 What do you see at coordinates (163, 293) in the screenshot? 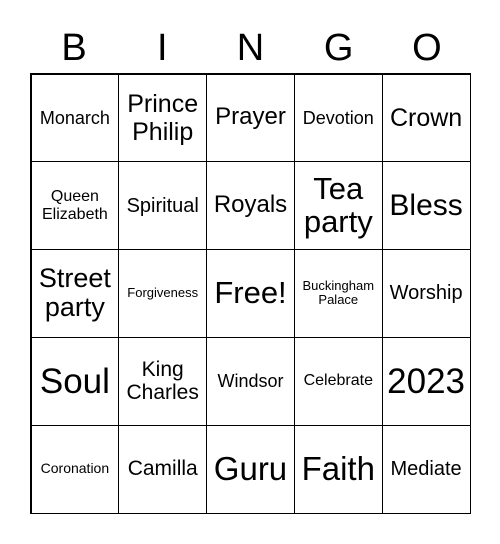
I see `bingo-cell: Forgiveness` at bounding box center [163, 293].